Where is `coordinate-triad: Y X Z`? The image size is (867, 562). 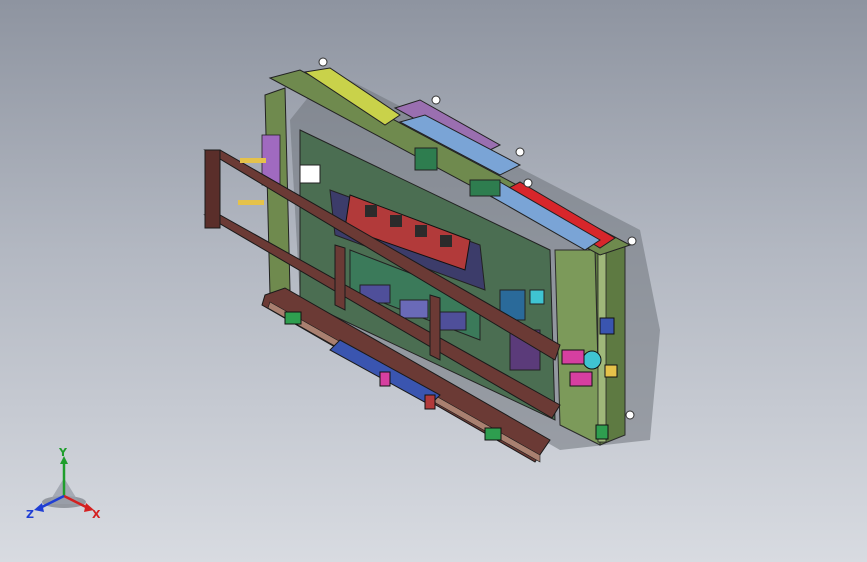
coordinate-triad: Y X Z is located at coordinates (65, 484).